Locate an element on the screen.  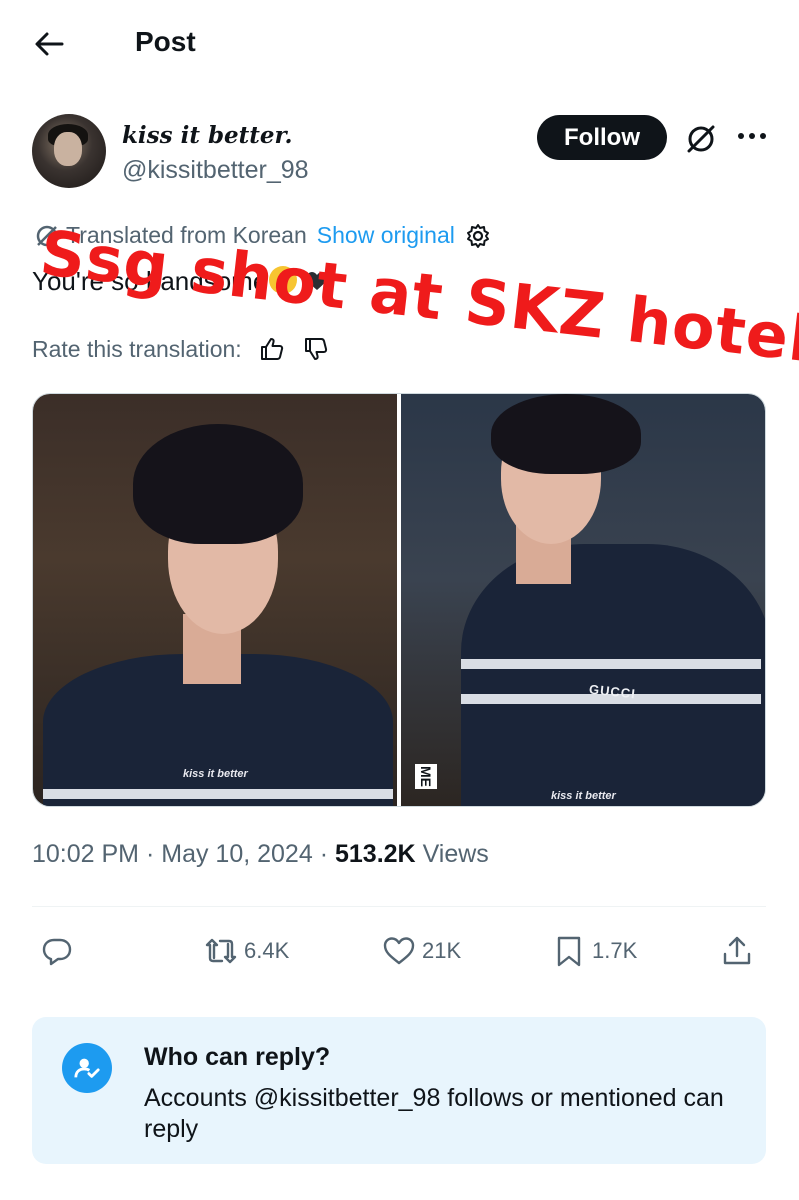
action-bar: 6.4K 21K 1.7K is located at coordinates (399, 951).